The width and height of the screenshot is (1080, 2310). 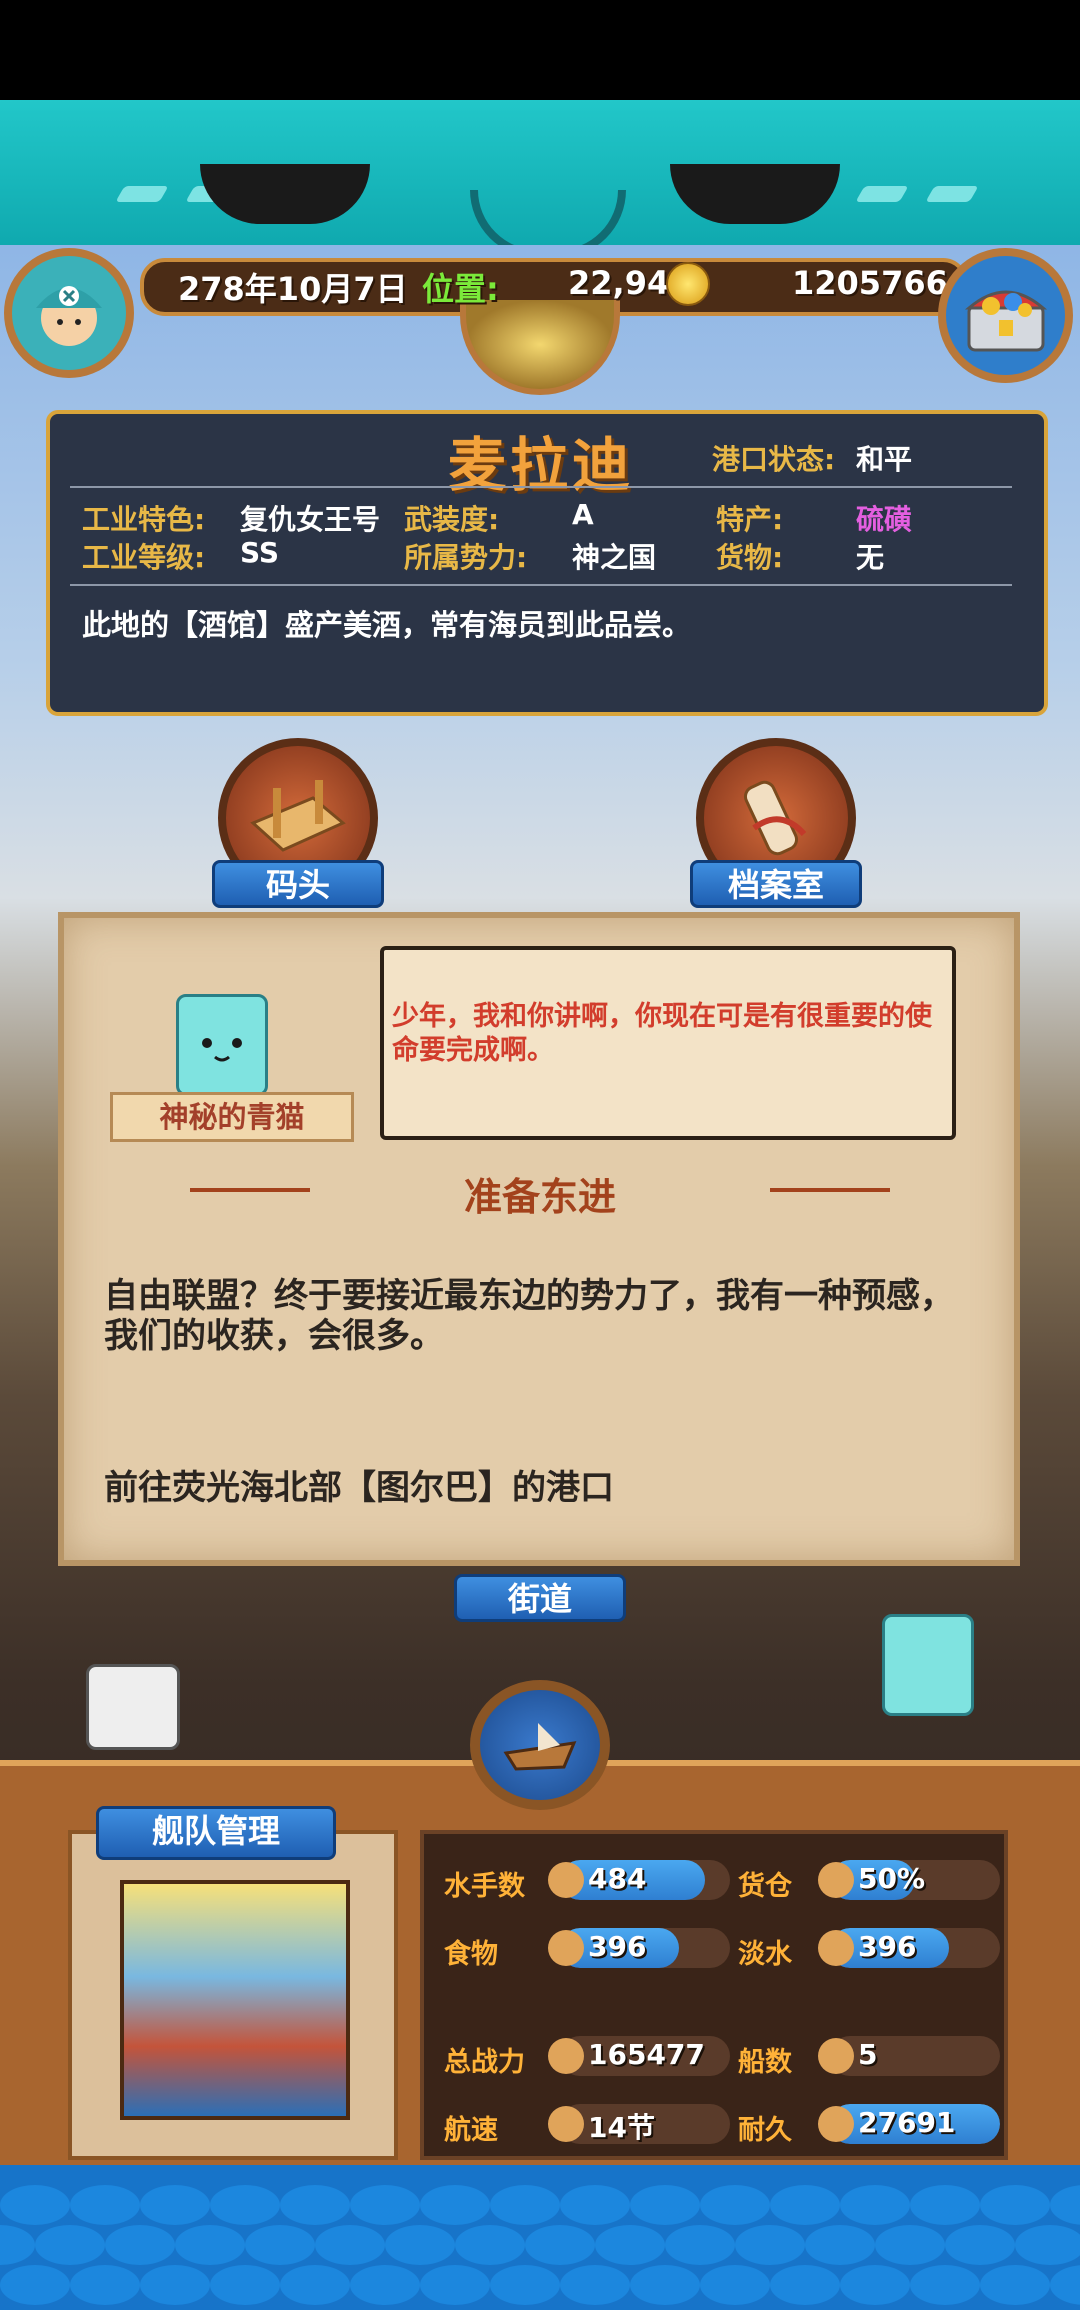 What do you see at coordinates (868, 2054) in the screenshot?
I see `ships-value: 5` at bounding box center [868, 2054].